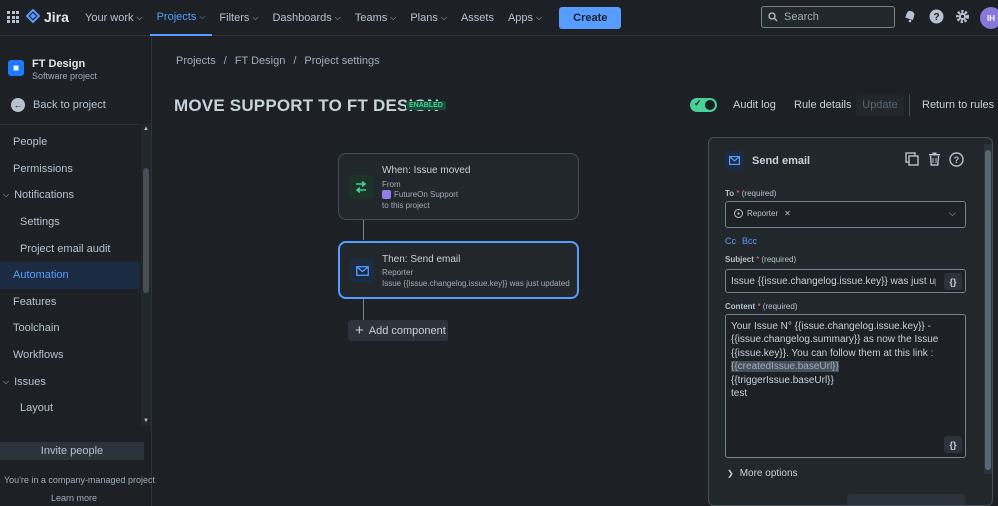 The image size is (998, 506). I want to click on breadcrumb-project: FT Design, so click(260, 61).